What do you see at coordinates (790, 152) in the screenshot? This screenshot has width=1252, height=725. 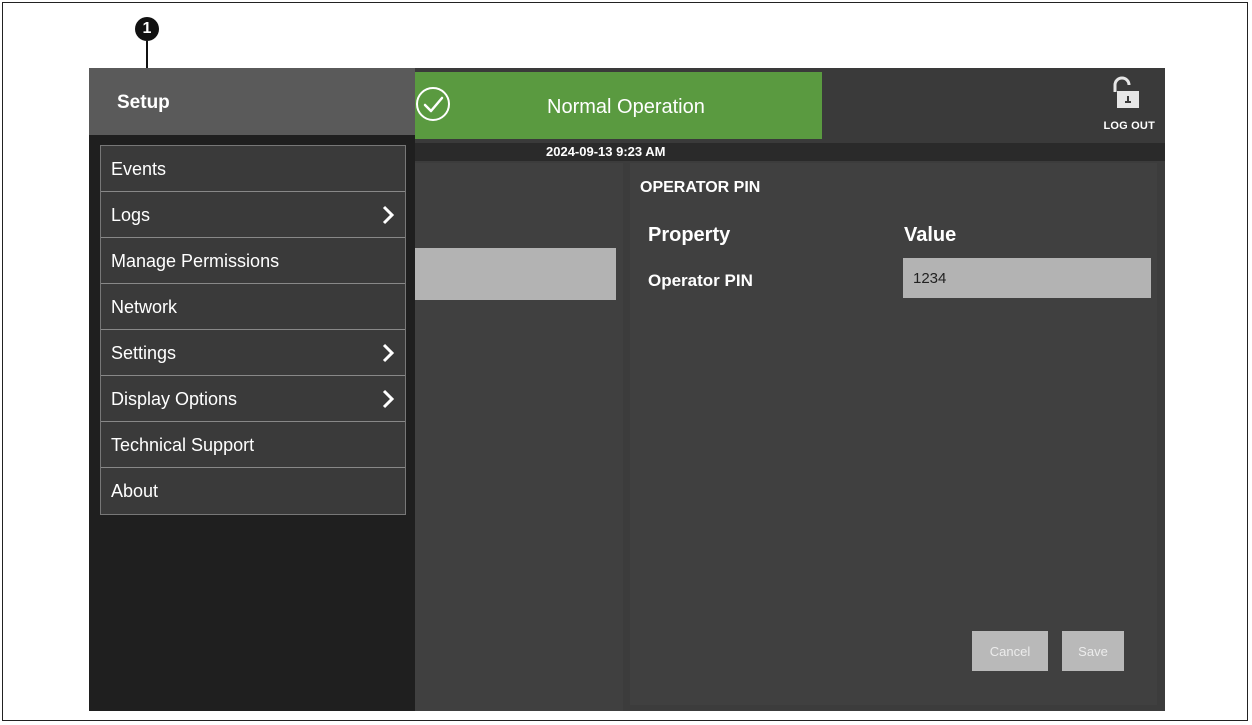 I see `date-bar: 2024-09-13 9:23 AM` at bounding box center [790, 152].